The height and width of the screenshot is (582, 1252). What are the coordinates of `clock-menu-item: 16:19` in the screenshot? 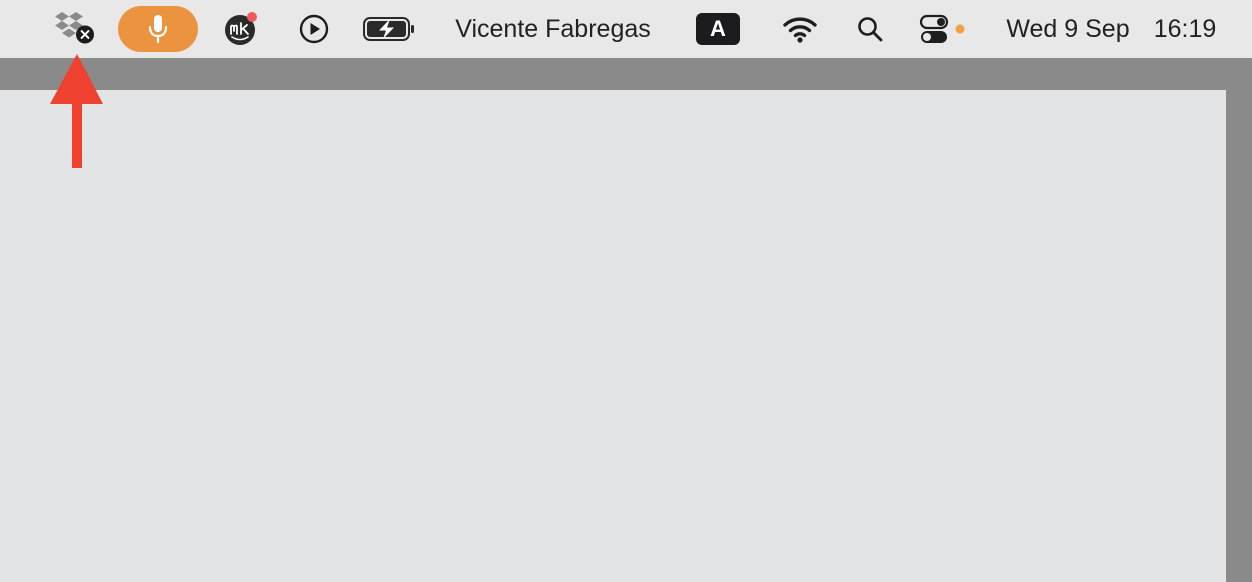 It's located at (1185, 29).